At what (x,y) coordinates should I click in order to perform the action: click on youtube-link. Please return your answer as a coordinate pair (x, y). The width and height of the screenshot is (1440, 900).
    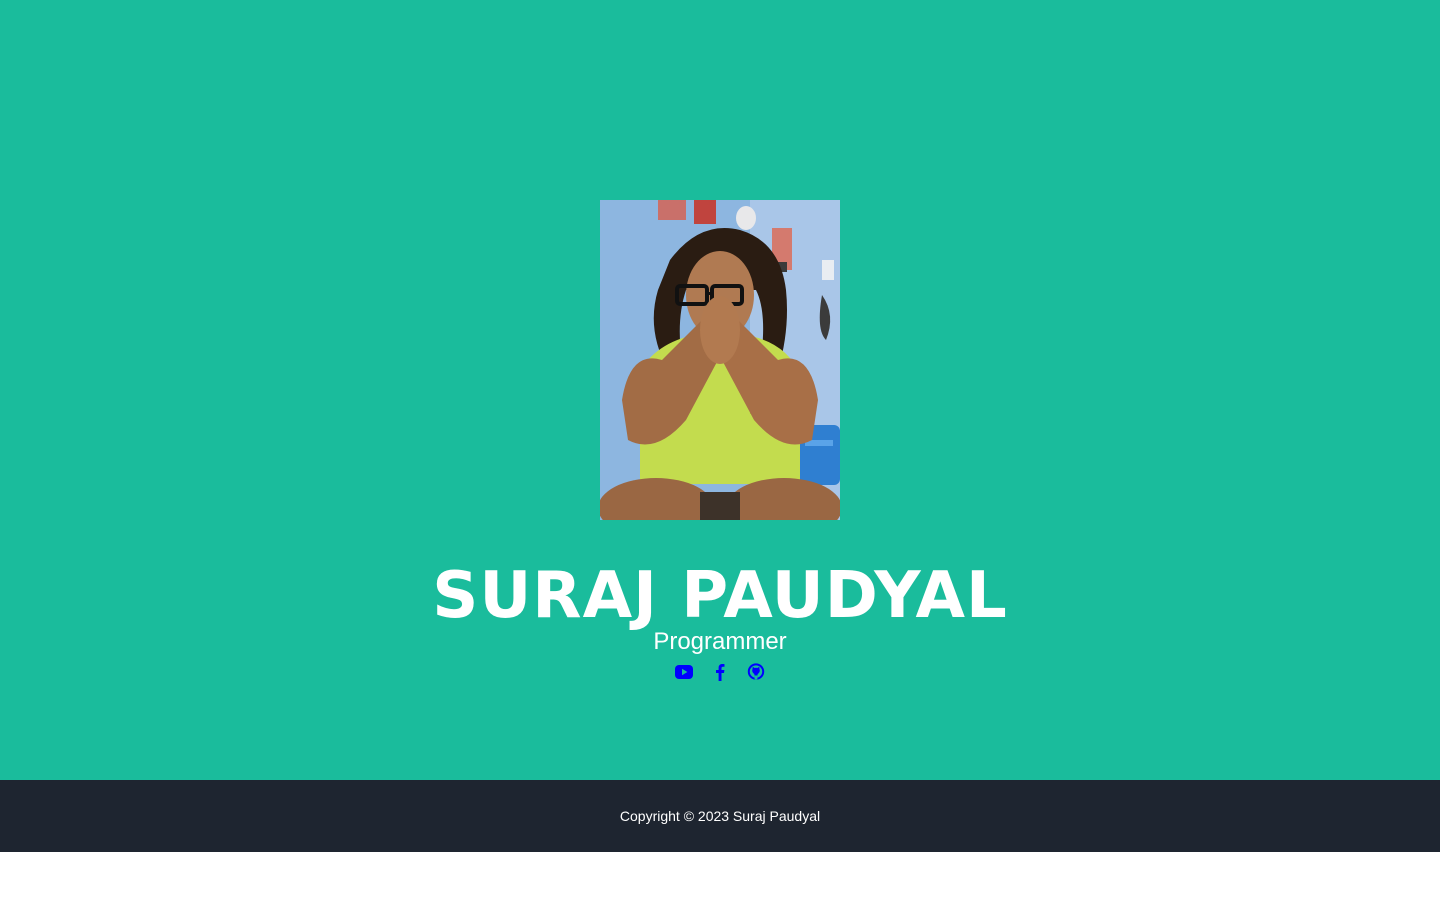
    Looking at the image, I should click on (684, 672).